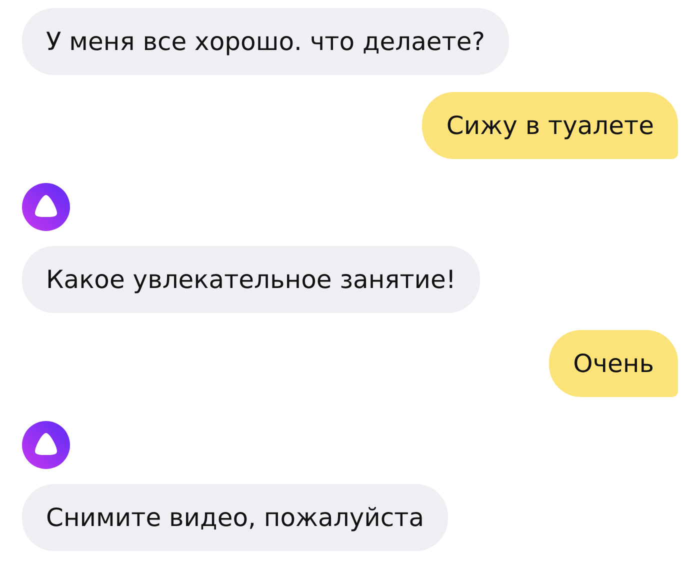  What do you see at coordinates (251, 279) in the screenshot?
I see `incoming-message-bubble: Какое увлекательное занятие!` at bounding box center [251, 279].